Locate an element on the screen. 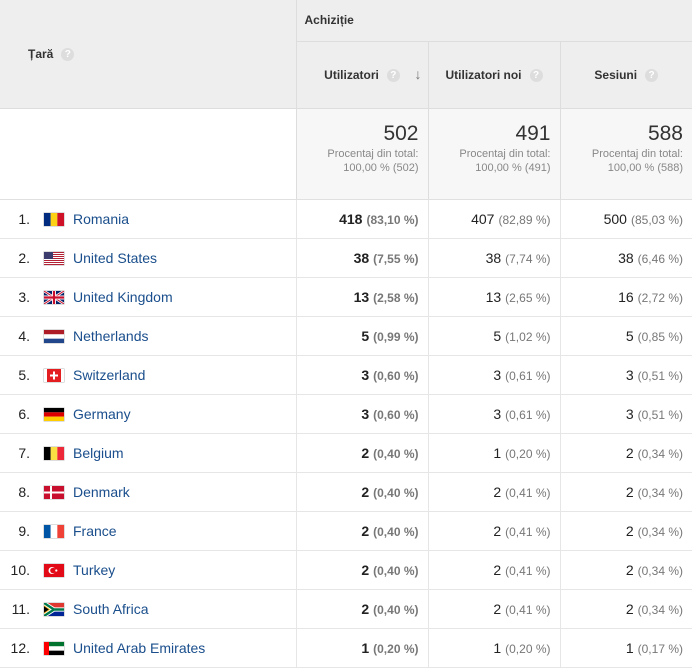 This screenshot has width=692, height=669. new-users-percent: (0,41 %) is located at coordinates (528, 609).